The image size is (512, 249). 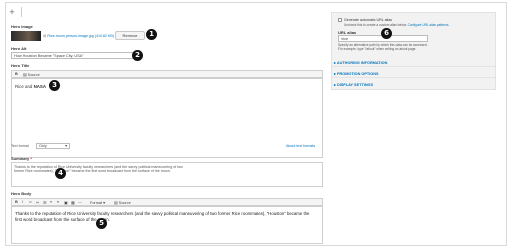 What do you see at coordinates (24, 86) in the screenshot?
I see `hero-title-text: Rice and` at bounding box center [24, 86].